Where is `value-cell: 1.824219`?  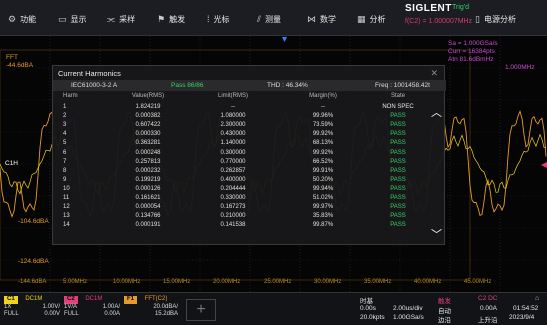 value-cell: 1.824219 is located at coordinates (148, 107).